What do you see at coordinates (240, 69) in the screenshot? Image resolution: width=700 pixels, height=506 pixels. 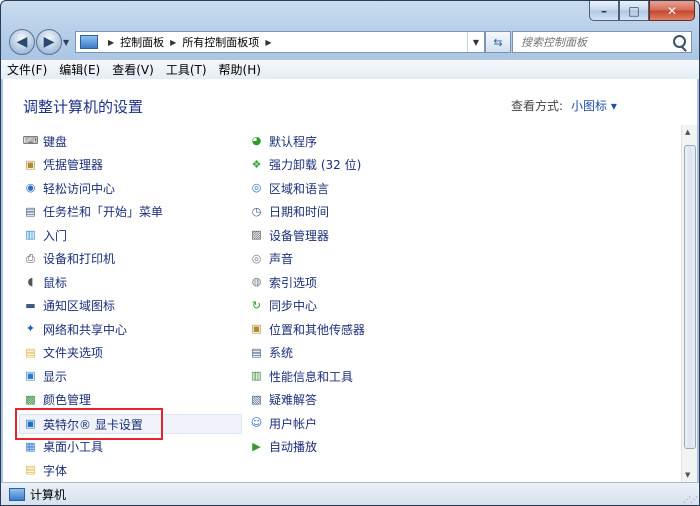 I see `menu-help: 帮助(H)` at bounding box center [240, 69].